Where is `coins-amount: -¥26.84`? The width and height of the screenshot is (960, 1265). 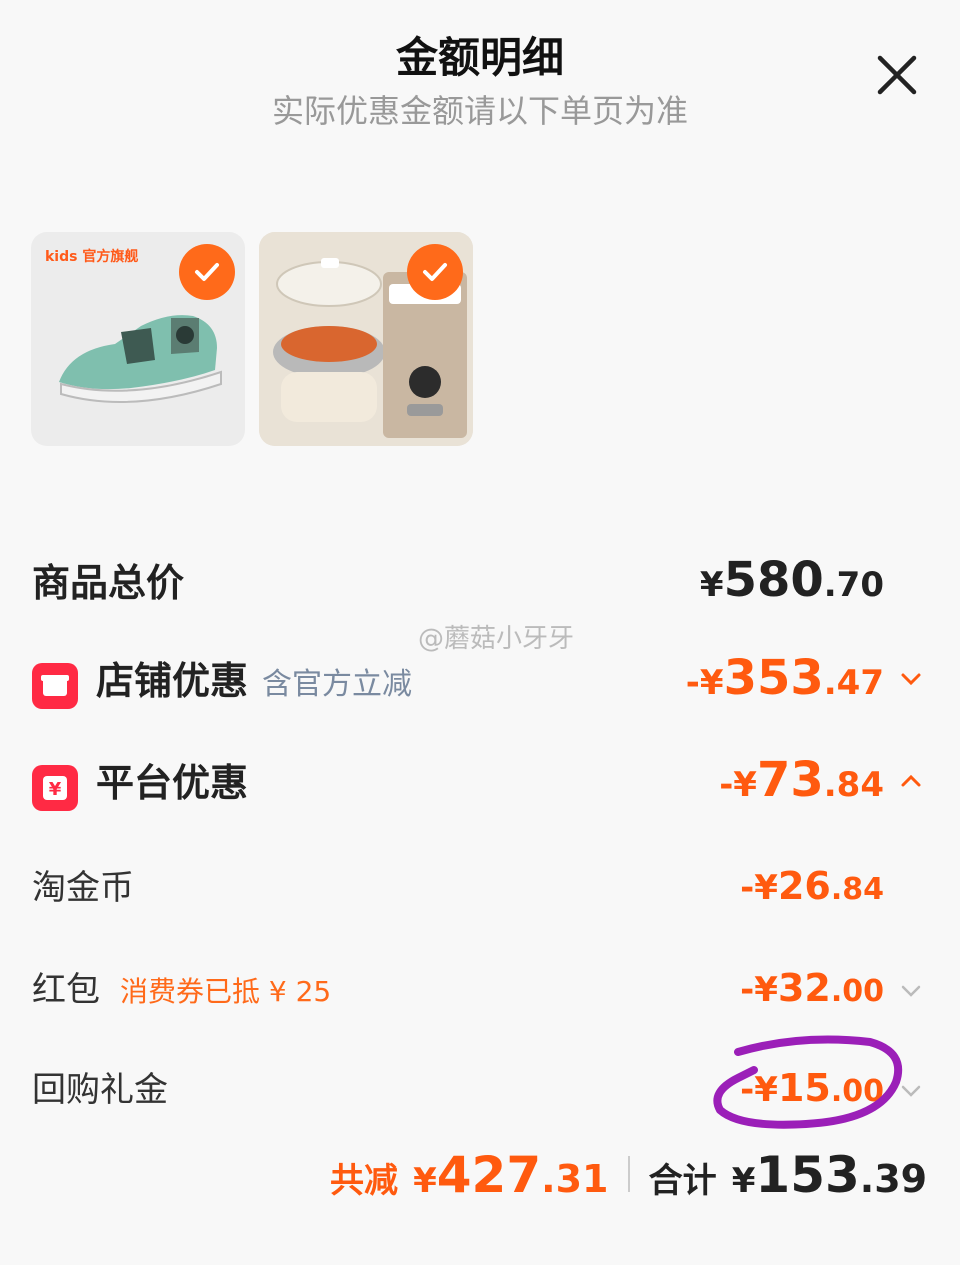 coins-amount: -¥26.84 is located at coordinates (812, 886).